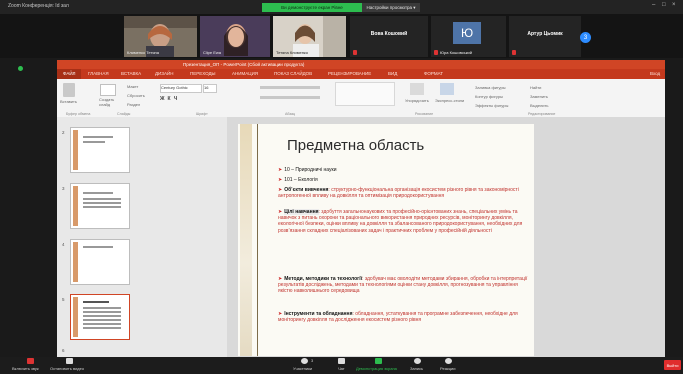  I want to click on maximize-icon: □, so click(664, 5).